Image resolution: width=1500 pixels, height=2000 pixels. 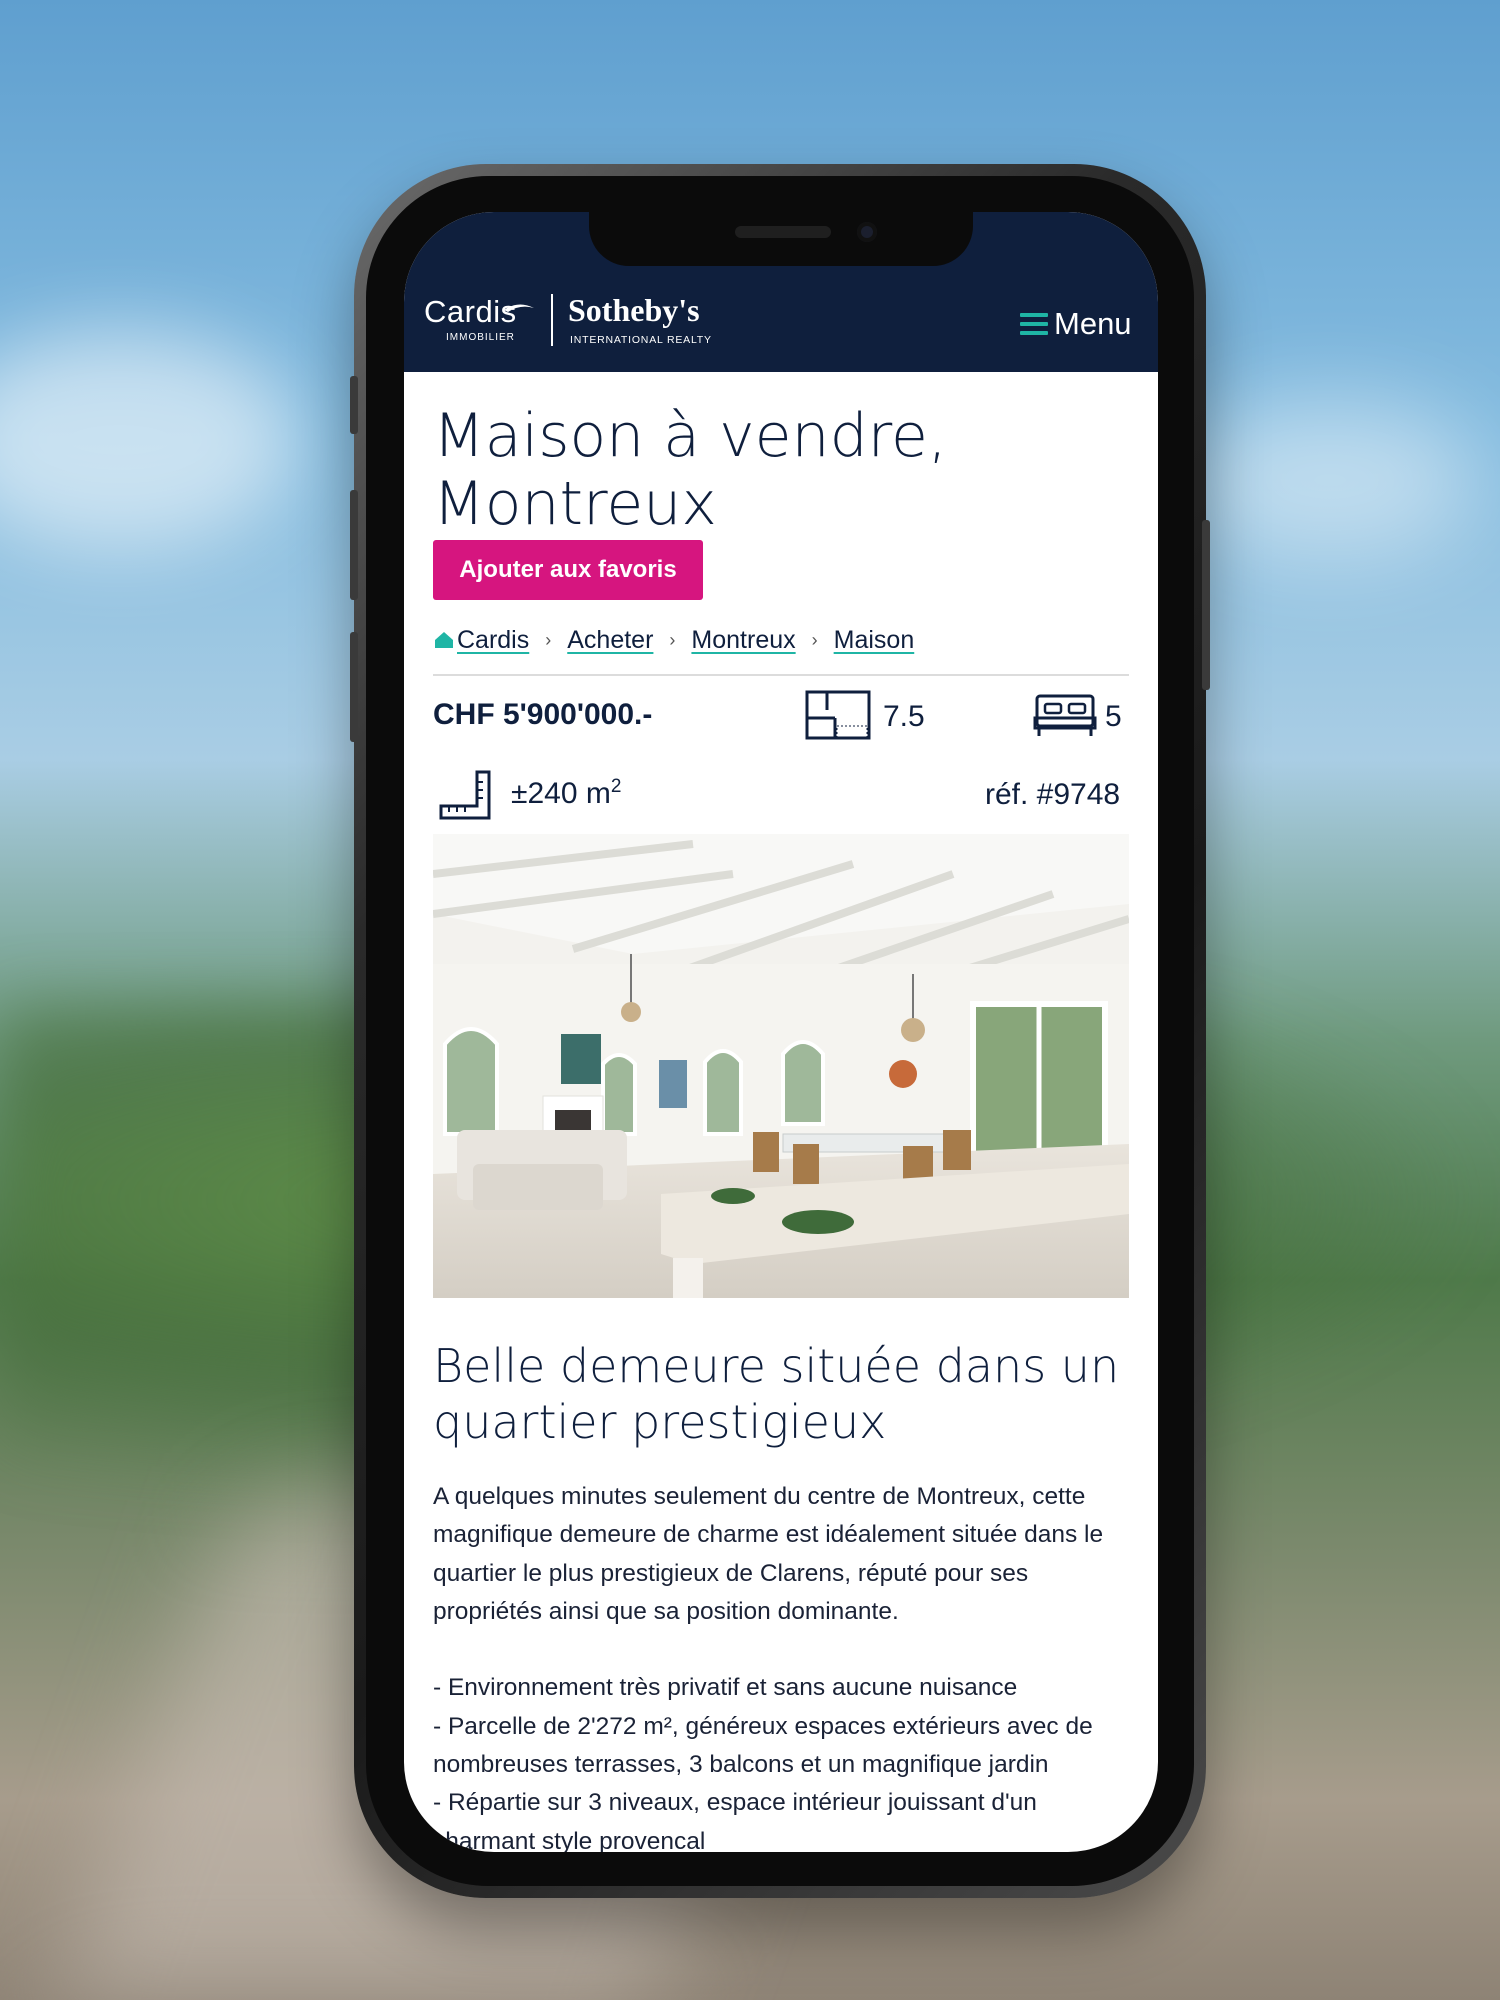 I want to click on add-to-favorites-button: Ajouter aux favoris, so click(x=568, y=570).